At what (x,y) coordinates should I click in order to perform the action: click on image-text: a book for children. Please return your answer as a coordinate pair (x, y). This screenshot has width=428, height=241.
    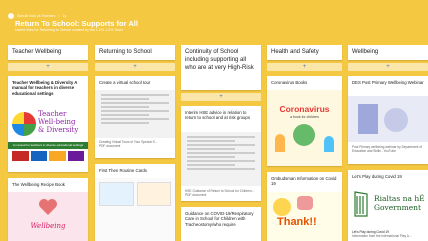
    Looking at the image, I should click on (304, 117).